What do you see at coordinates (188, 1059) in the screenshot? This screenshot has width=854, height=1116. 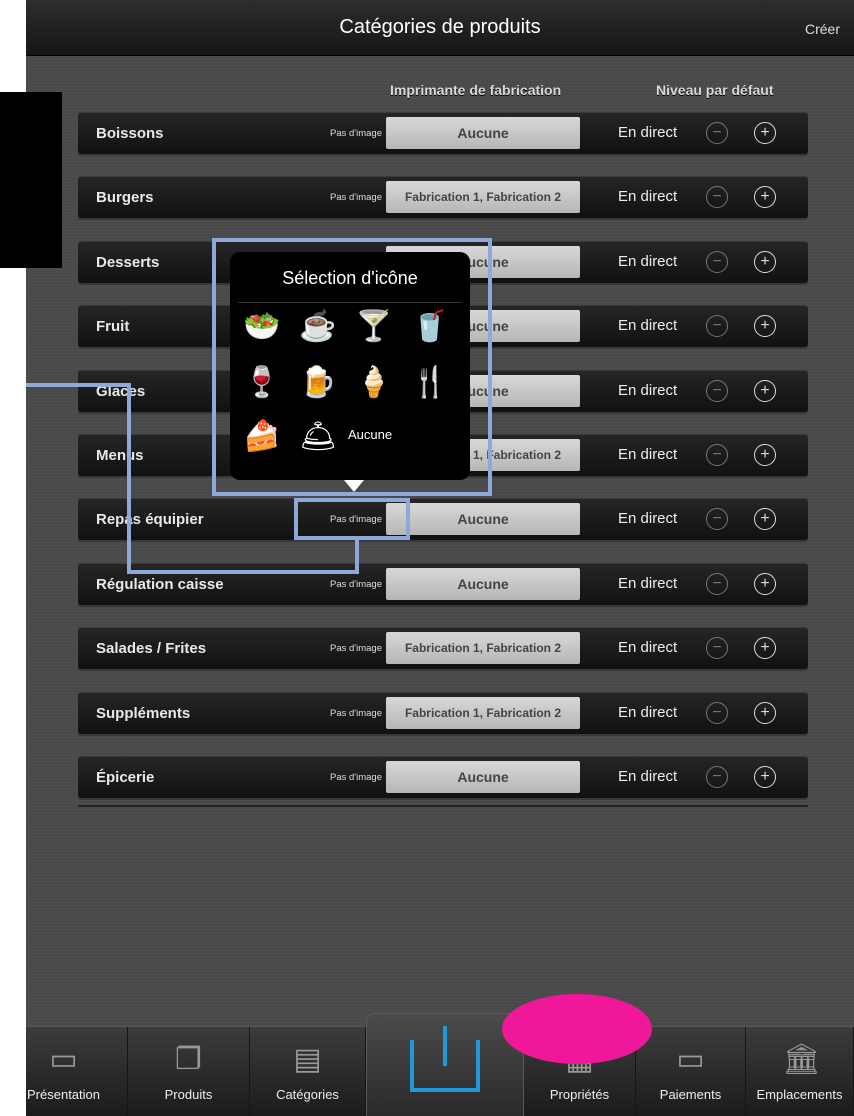 I see `documents-icon: ❐` at bounding box center [188, 1059].